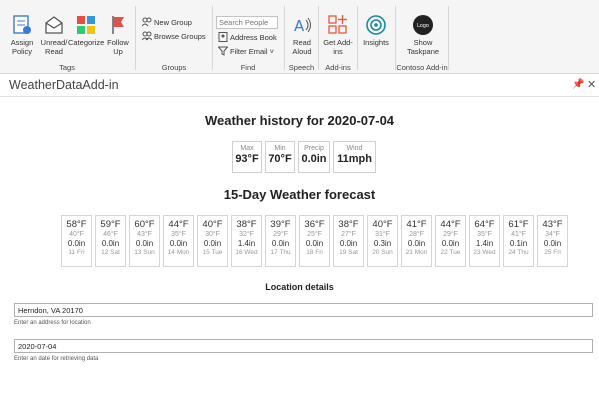  What do you see at coordinates (376, 30) in the screenshot?
I see `insights-button: Insights` at bounding box center [376, 30].